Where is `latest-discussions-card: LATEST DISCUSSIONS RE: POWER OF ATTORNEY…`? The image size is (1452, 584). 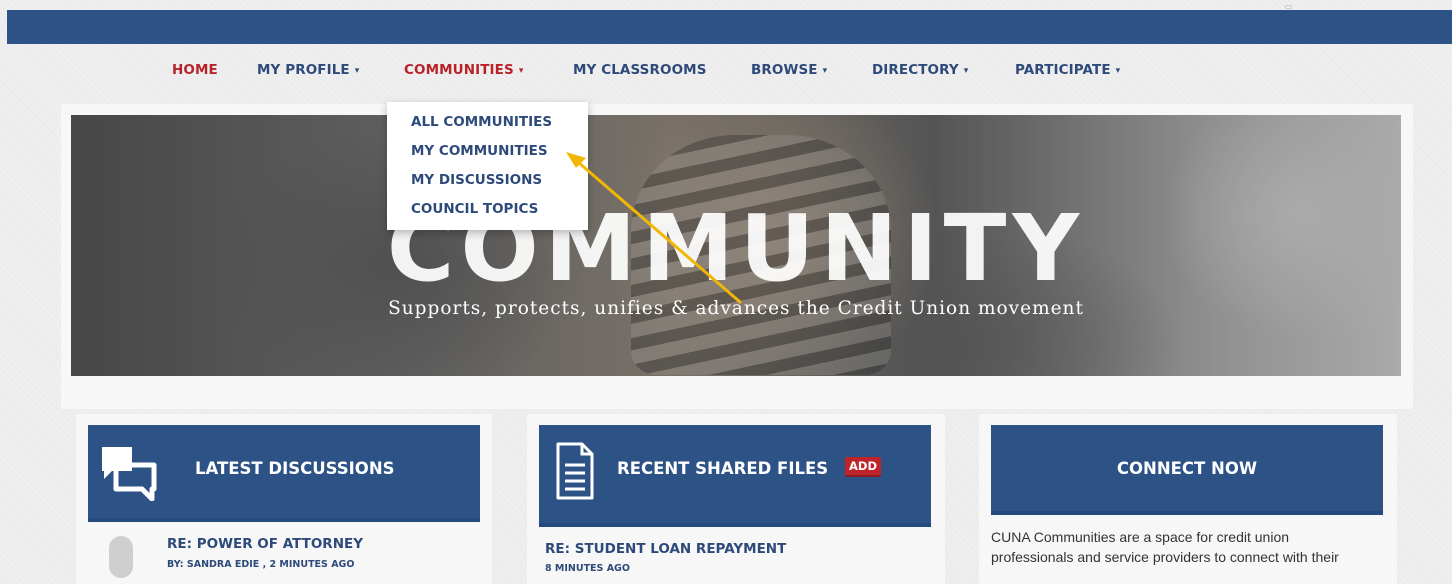
latest-discussions-card: LATEST DISCUSSIONS RE: POWER OF ATTORNEY… is located at coordinates (284, 499).